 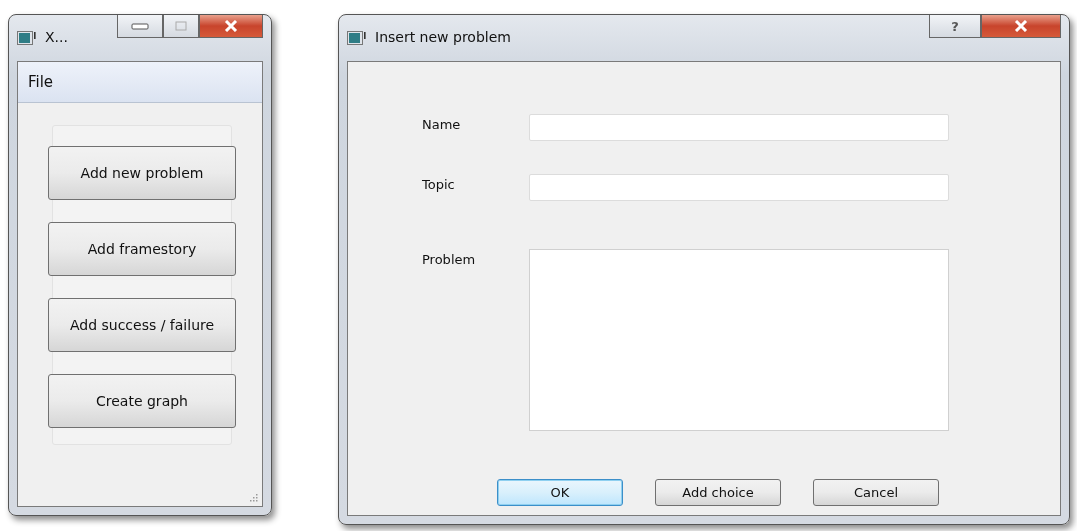 What do you see at coordinates (443, 37) in the screenshot?
I see `dialog-title: Insert new problem` at bounding box center [443, 37].